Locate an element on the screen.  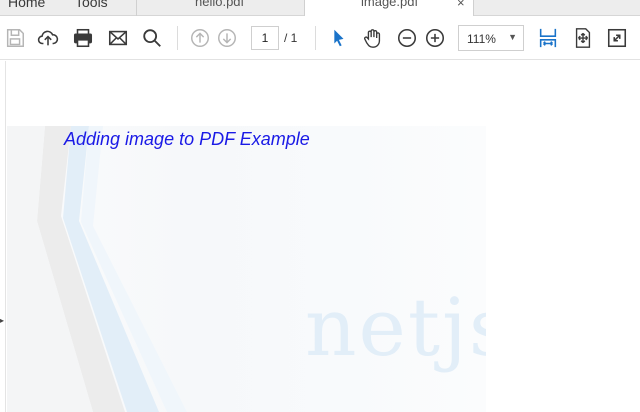
toolbar: 1 / 1 111% ▼ is located at coordinates (320, 38).